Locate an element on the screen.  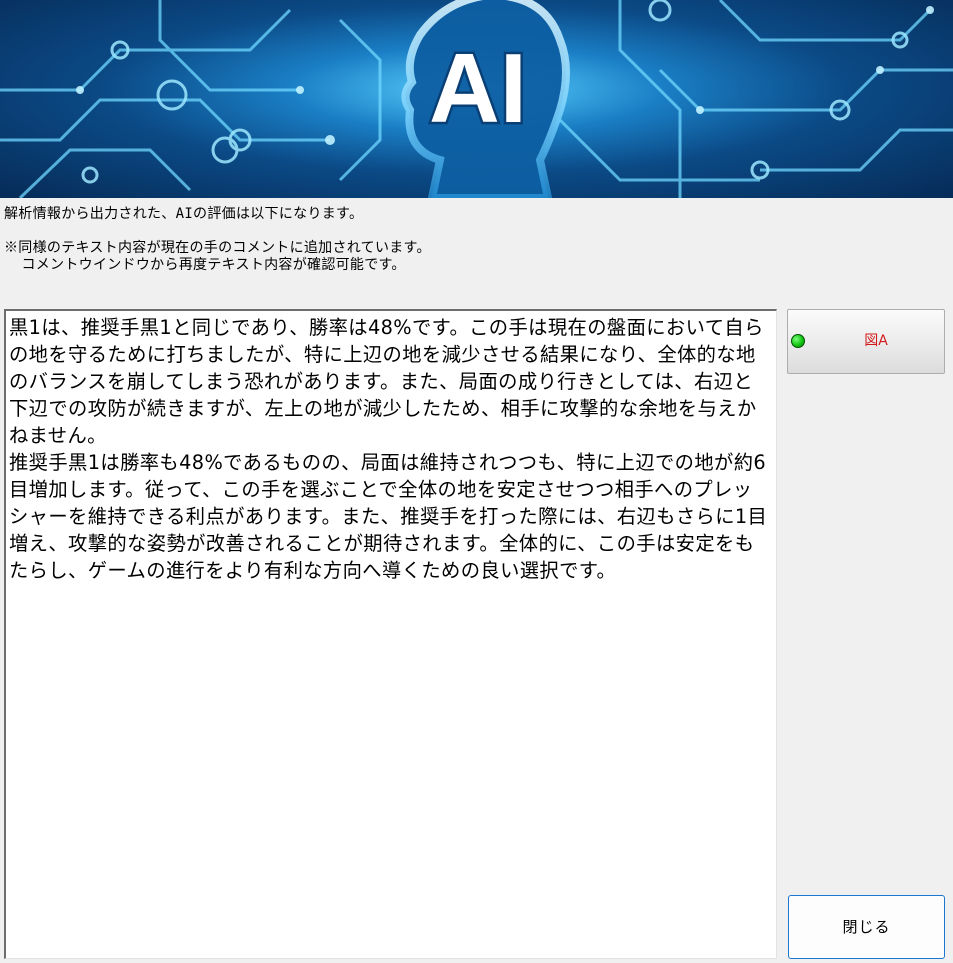
figure-a-label: 図A is located at coordinates (876, 341).